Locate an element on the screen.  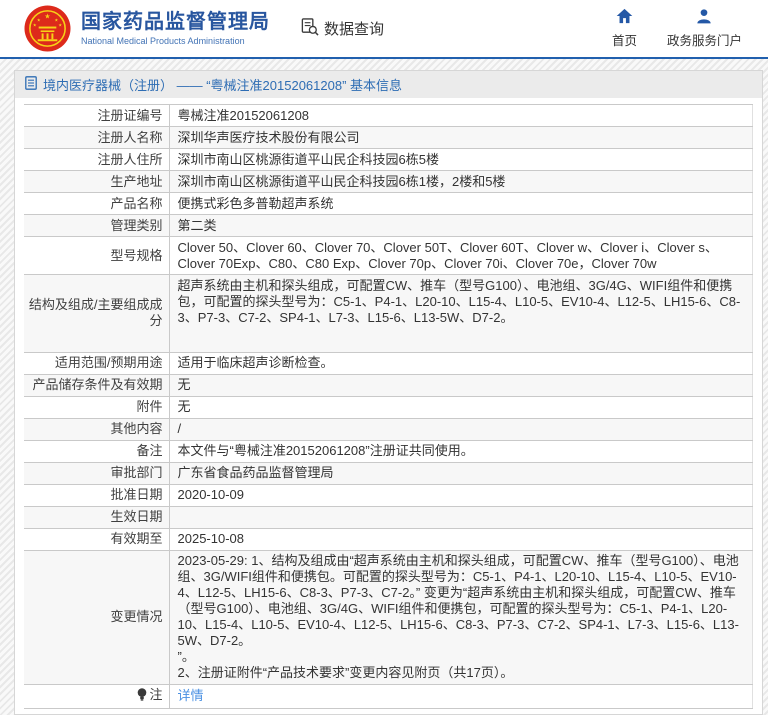
row-label-text: 变更情况 is located at coordinates (136, 616).